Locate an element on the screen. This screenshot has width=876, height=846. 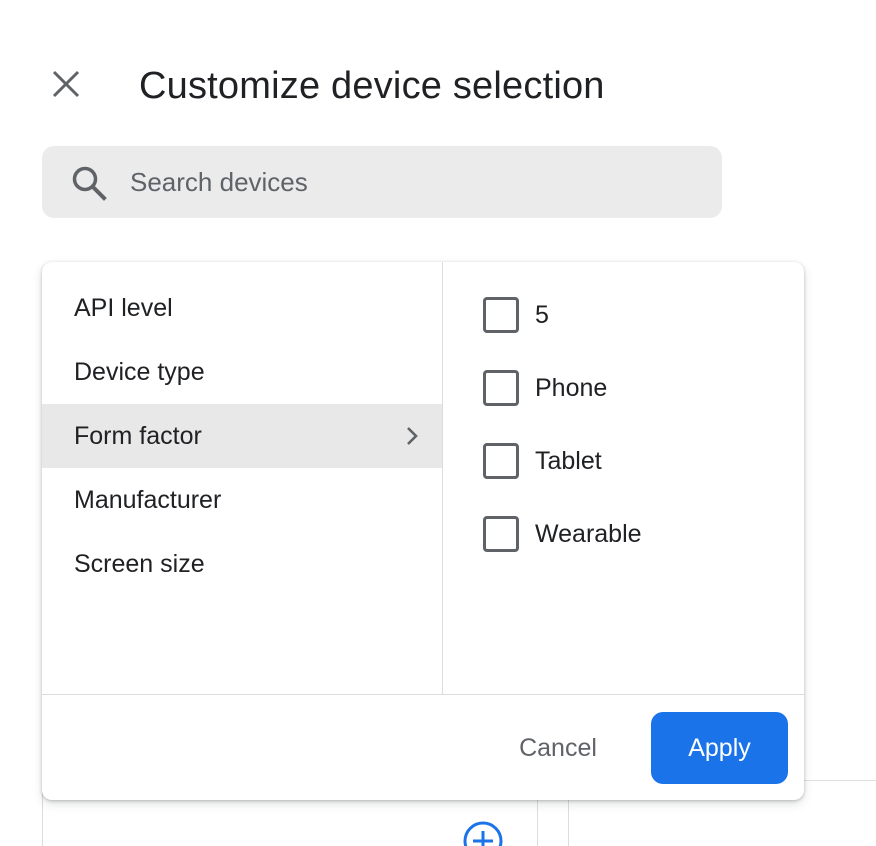
search-icon is located at coordinates (89, 183).